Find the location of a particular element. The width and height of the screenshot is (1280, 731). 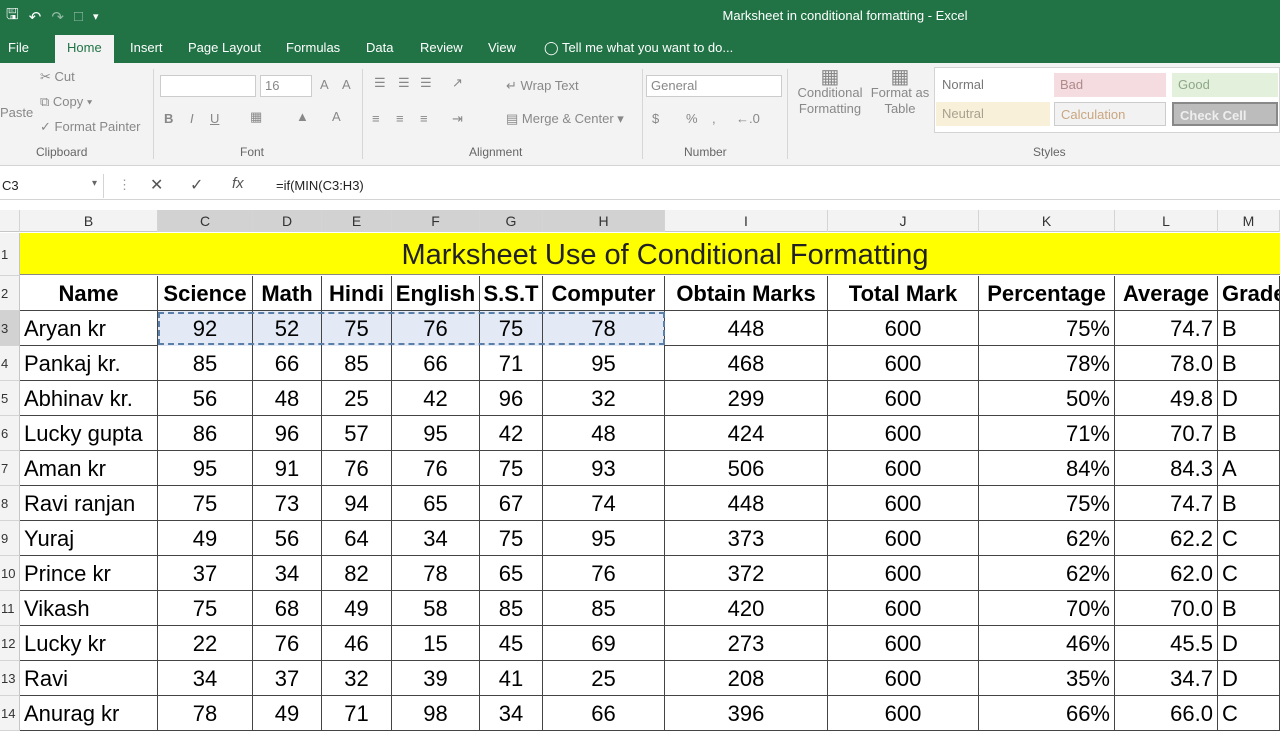

format-painter-button: ✓ Format Painter is located at coordinates (90, 127).